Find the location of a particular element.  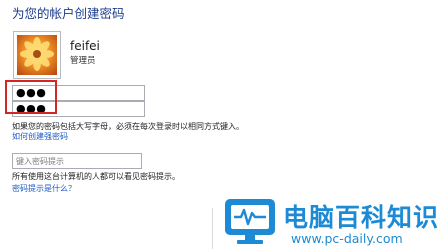

user-avatar is located at coordinates (37, 55).